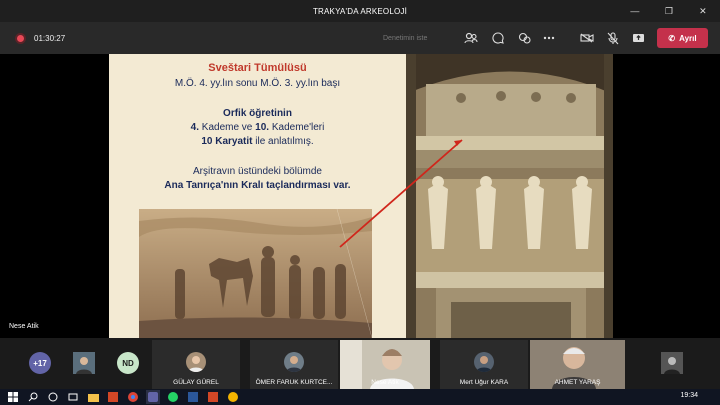  What do you see at coordinates (385, 382) in the screenshot?
I see `participant-name: Nese Atik` at bounding box center [385, 382].